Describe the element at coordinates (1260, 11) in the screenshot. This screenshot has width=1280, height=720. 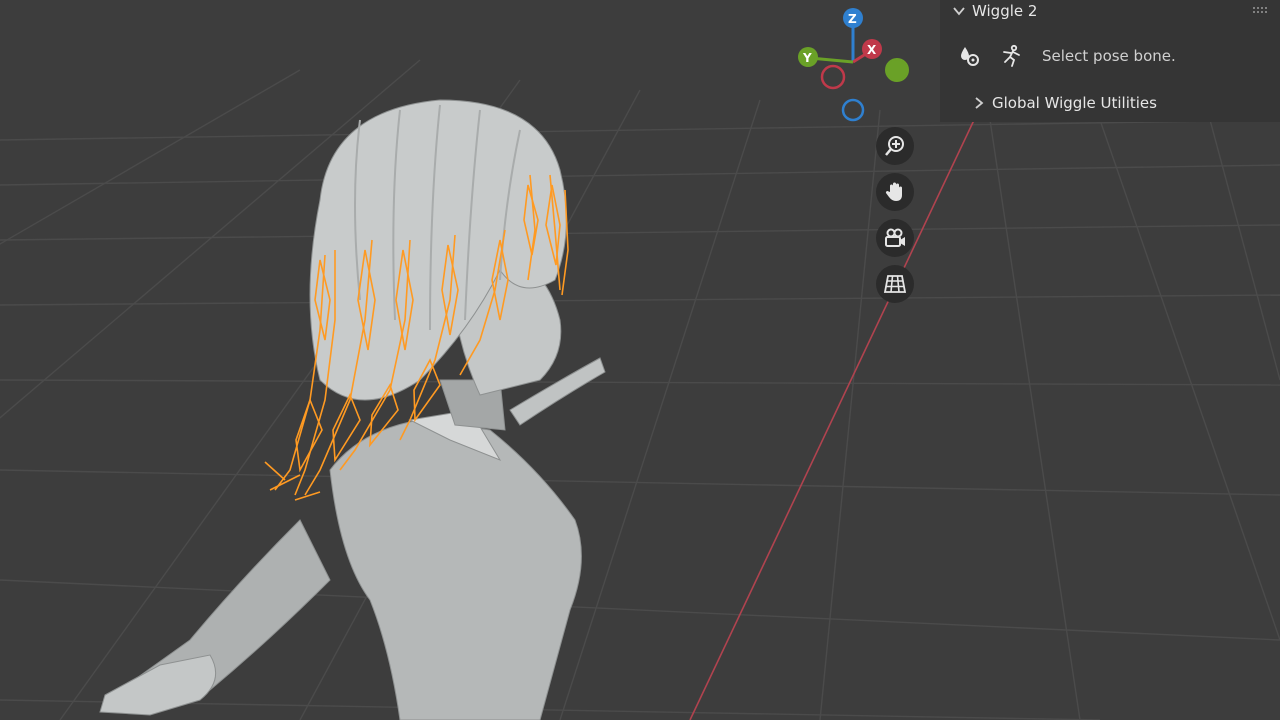
I see `drag-grip-icon` at that location.